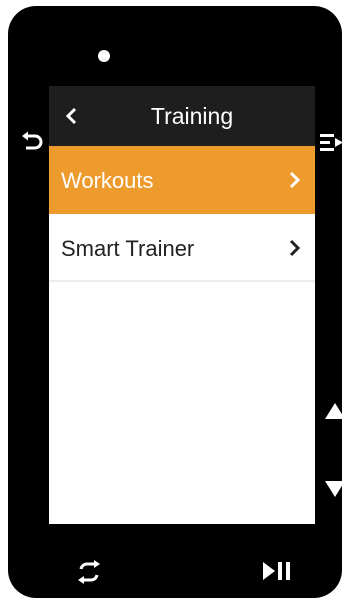  Describe the element at coordinates (89, 572) in the screenshot. I see `lap-loop-icon` at that location.